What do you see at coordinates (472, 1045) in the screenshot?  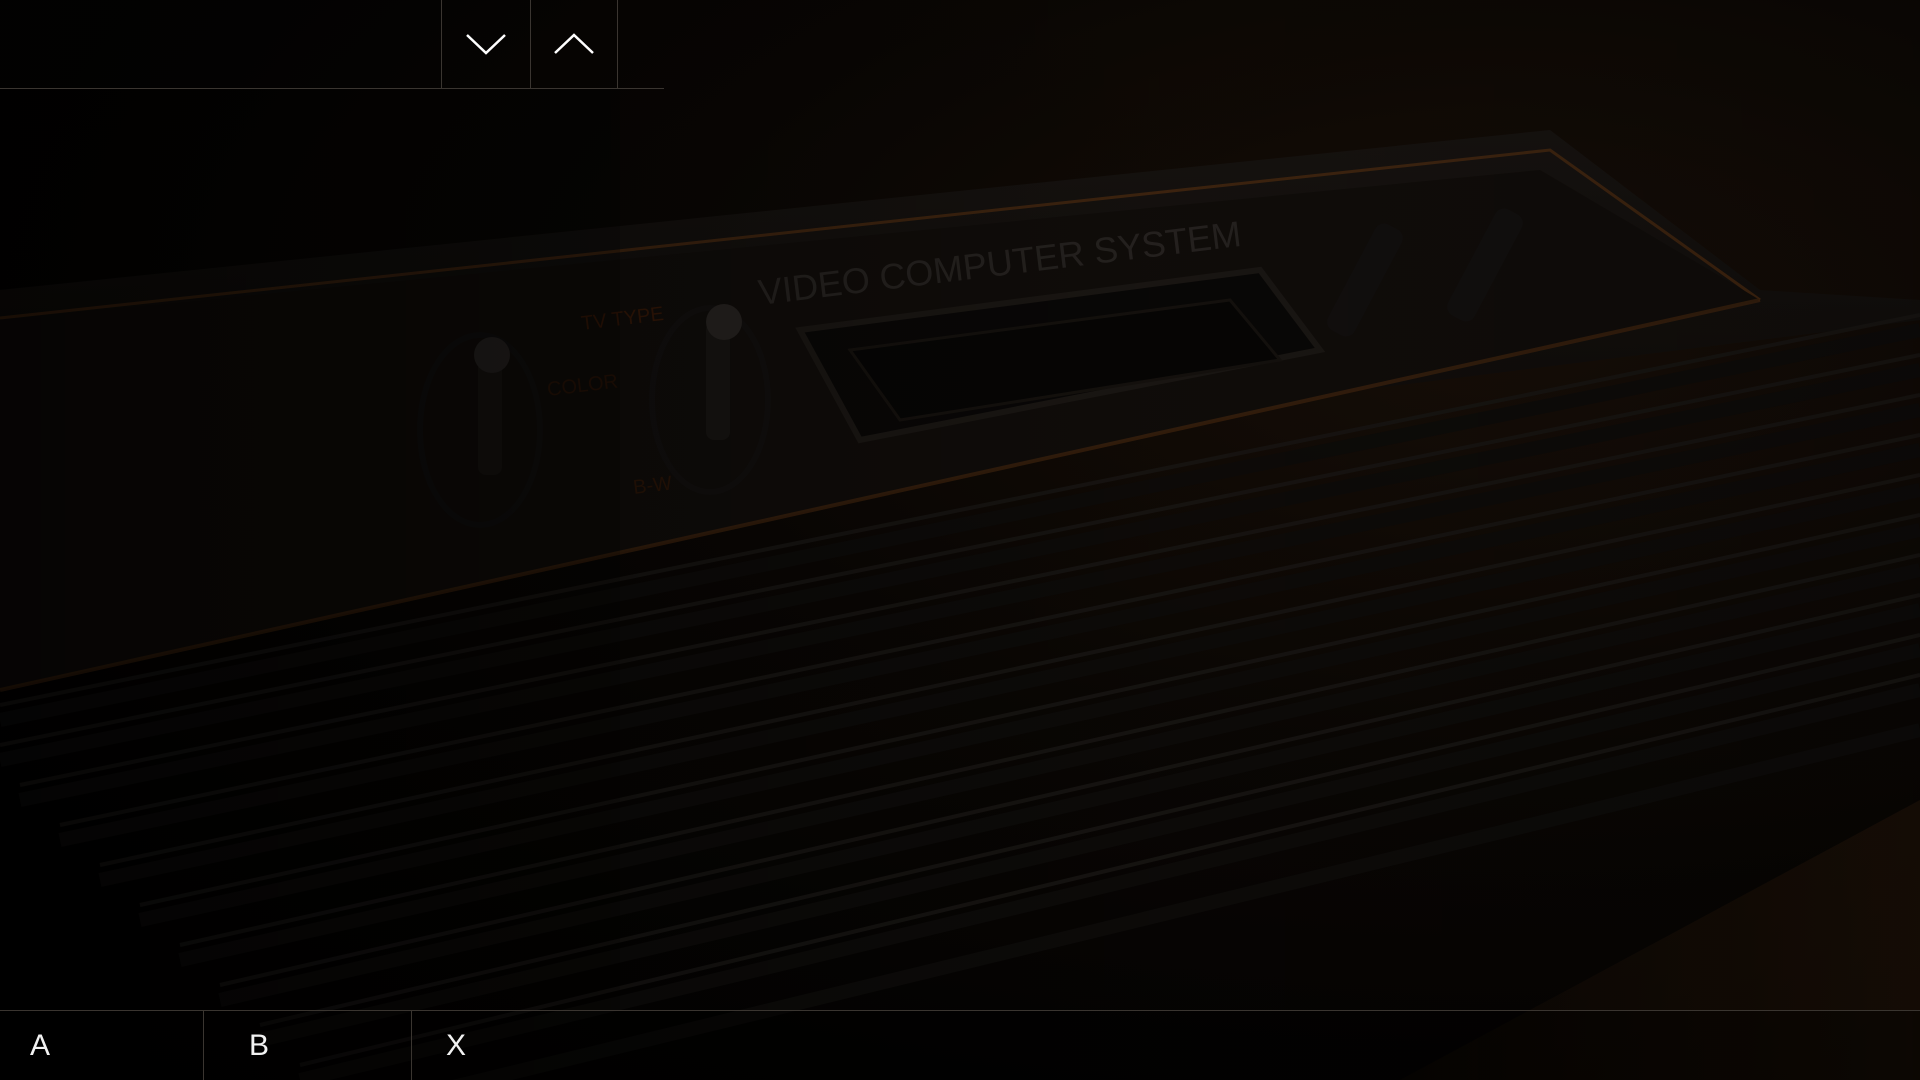 I see `x-button: X` at bounding box center [472, 1045].